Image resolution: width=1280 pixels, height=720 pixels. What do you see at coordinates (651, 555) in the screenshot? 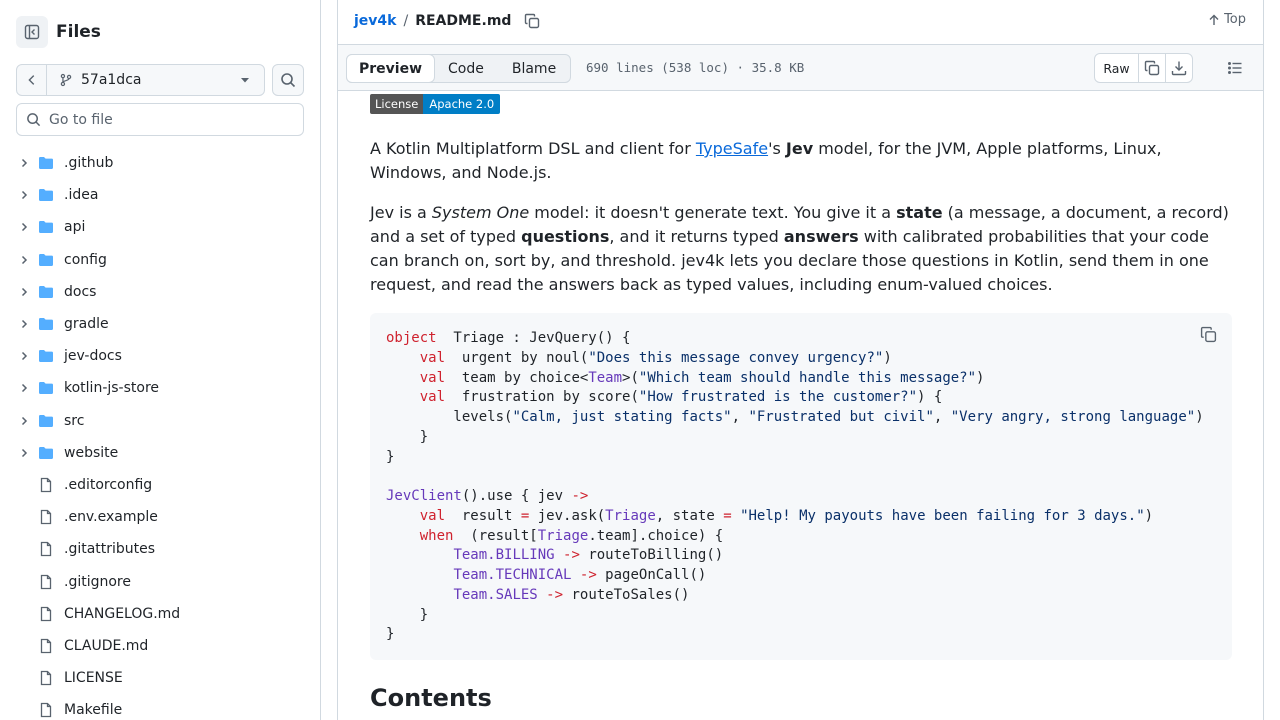
I see `code-token: routeToBilling()` at bounding box center [651, 555].